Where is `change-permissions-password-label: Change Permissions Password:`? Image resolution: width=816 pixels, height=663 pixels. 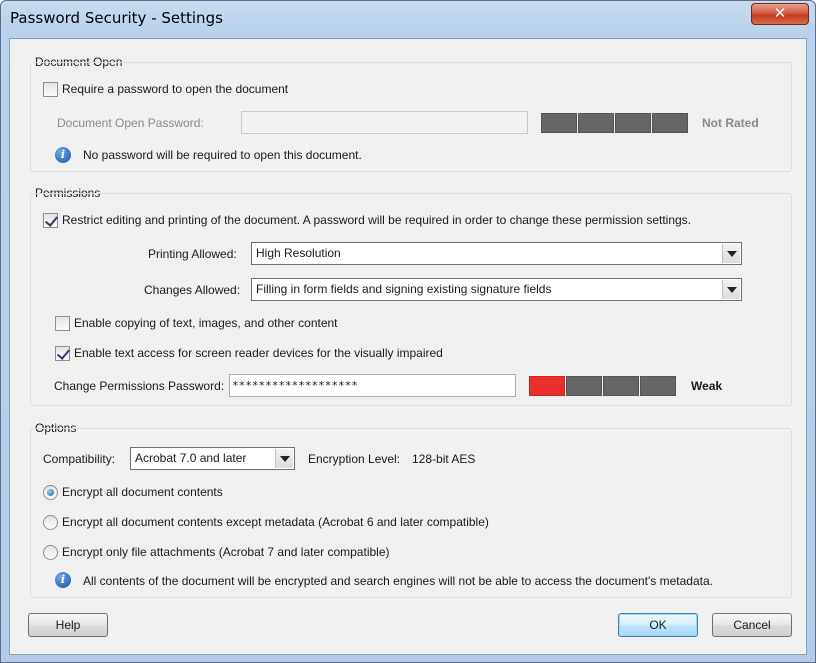 change-permissions-password-label: Change Permissions Password: is located at coordinates (139, 386).